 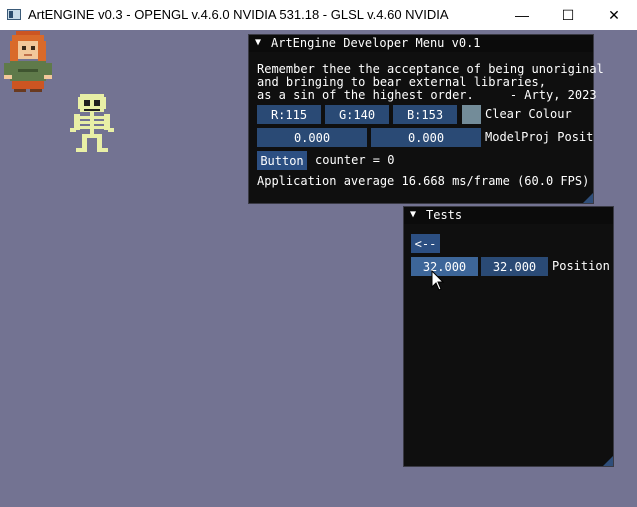 What do you see at coordinates (522, 15) in the screenshot?
I see `minimize-button: —` at bounding box center [522, 15].